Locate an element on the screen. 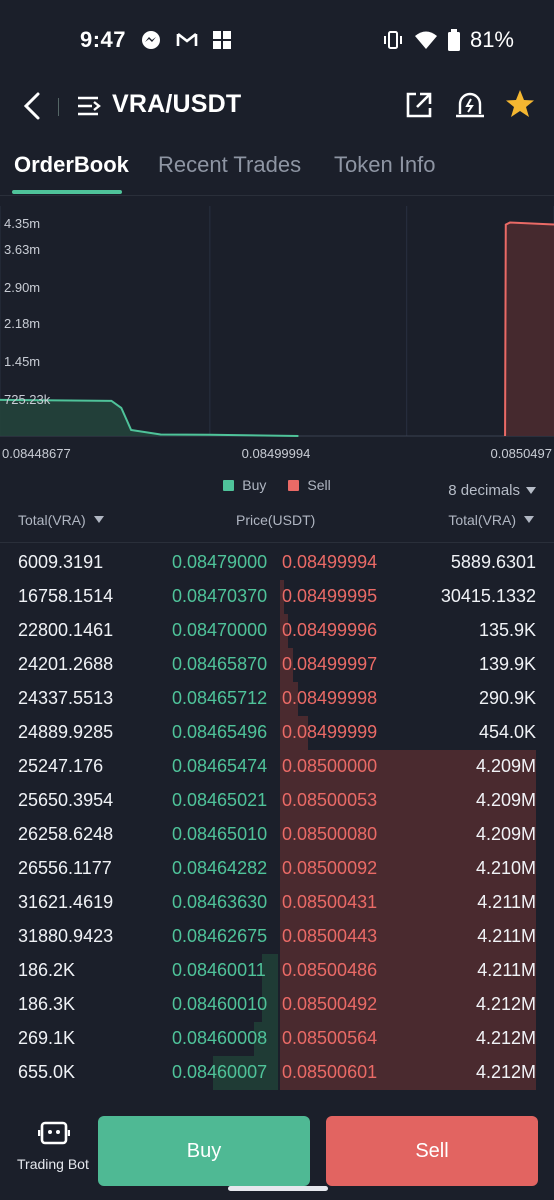  y-tick-label: 3.63m is located at coordinates (22, 249).